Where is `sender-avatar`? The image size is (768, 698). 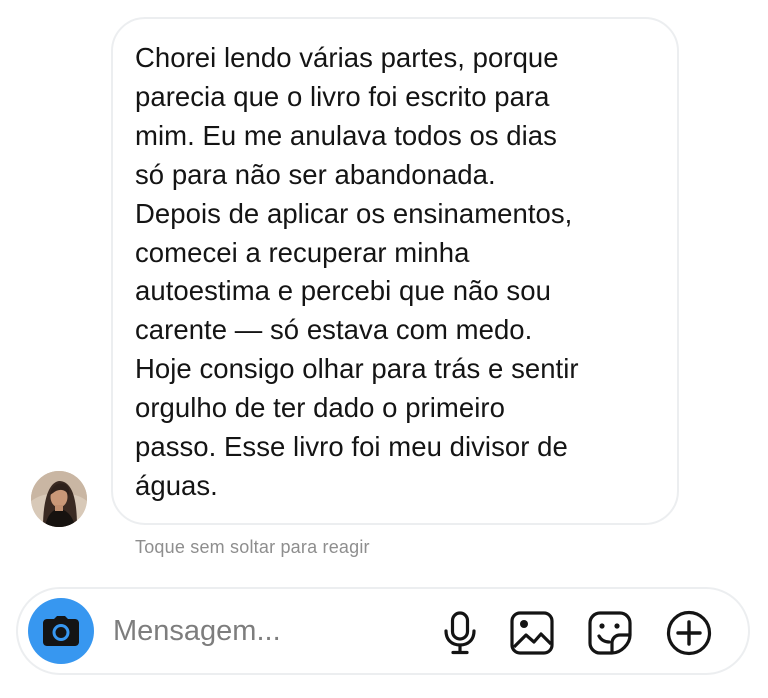 sender-avatar is located at coordinates (59, 499).